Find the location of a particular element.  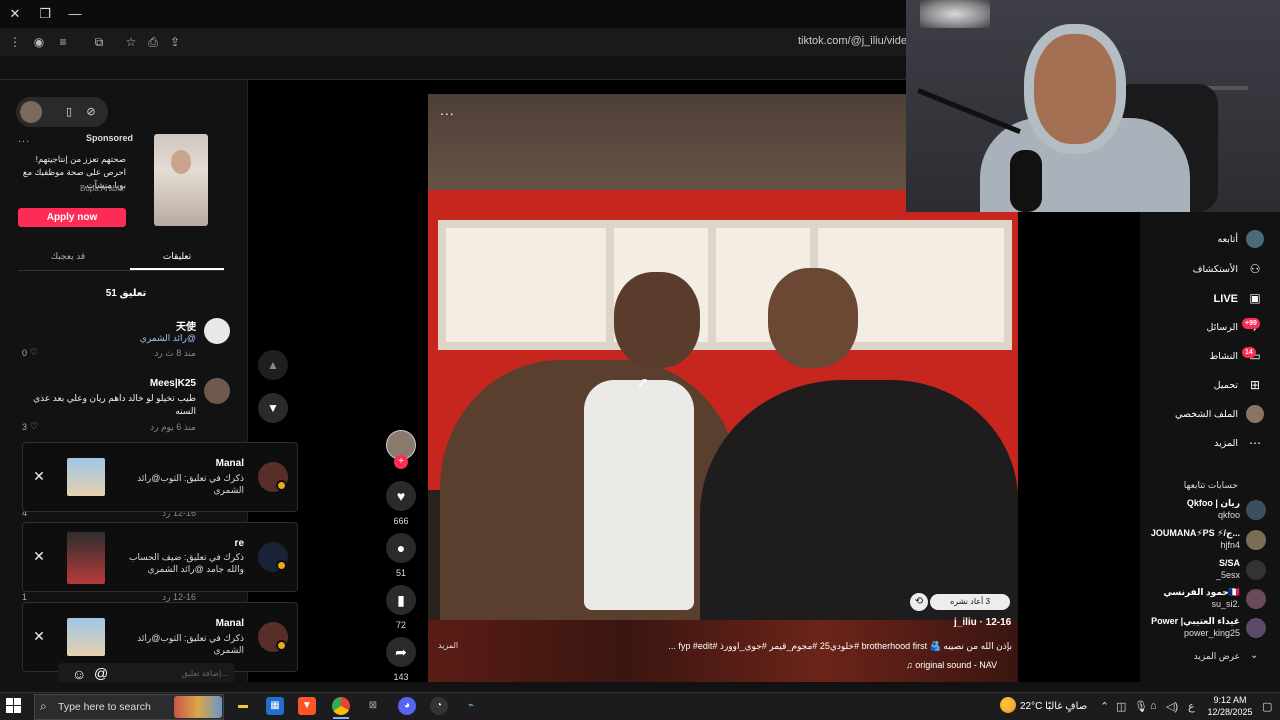

network-wired-icon: ⌂ is located at coordinates (1153, 706).